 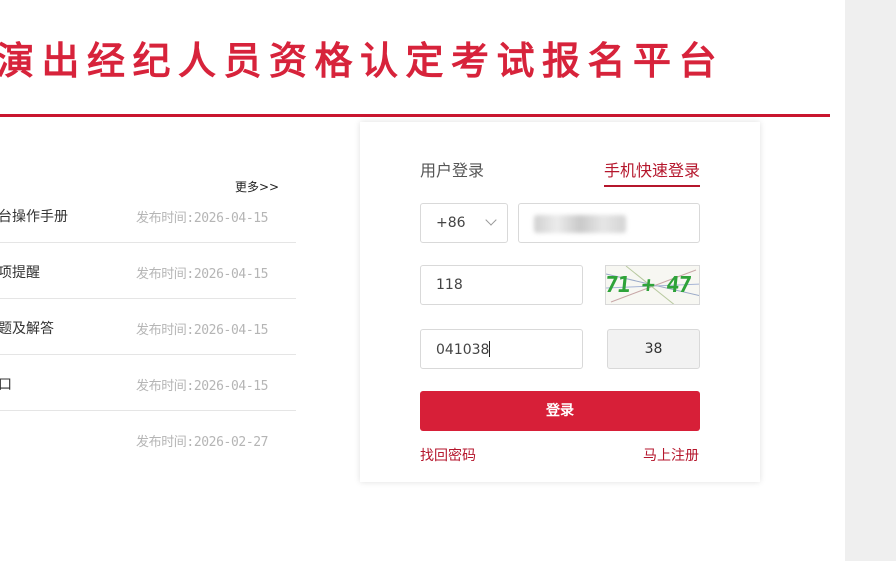 What do you see at coordinates (501, 349) in the screenshot?
I see `sms-code-input: 041038` at bounding box center [501, 349].